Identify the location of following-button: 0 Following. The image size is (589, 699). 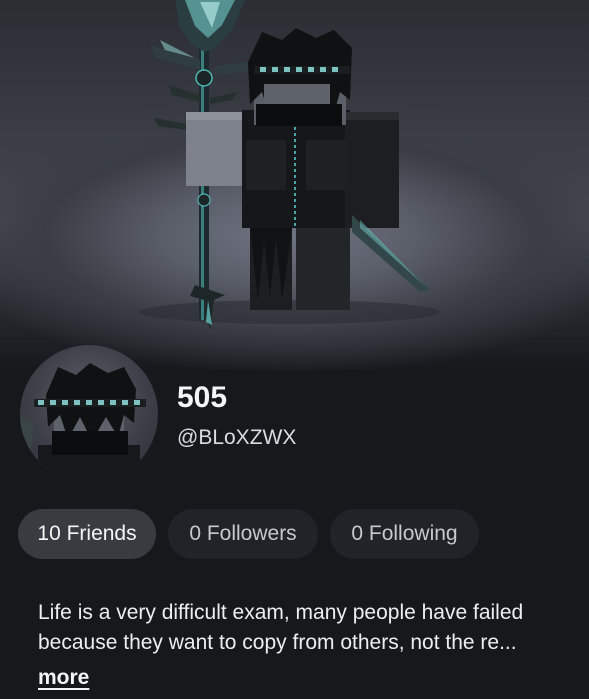
(404, 534).